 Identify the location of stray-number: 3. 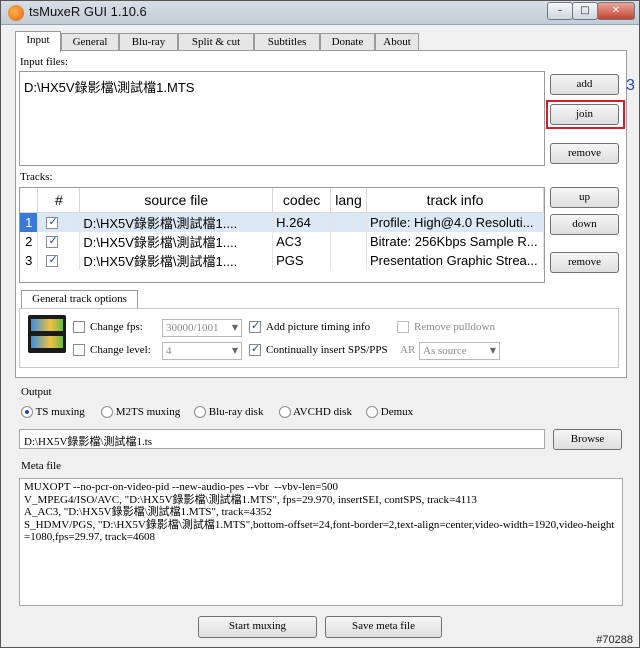
(630, 85).